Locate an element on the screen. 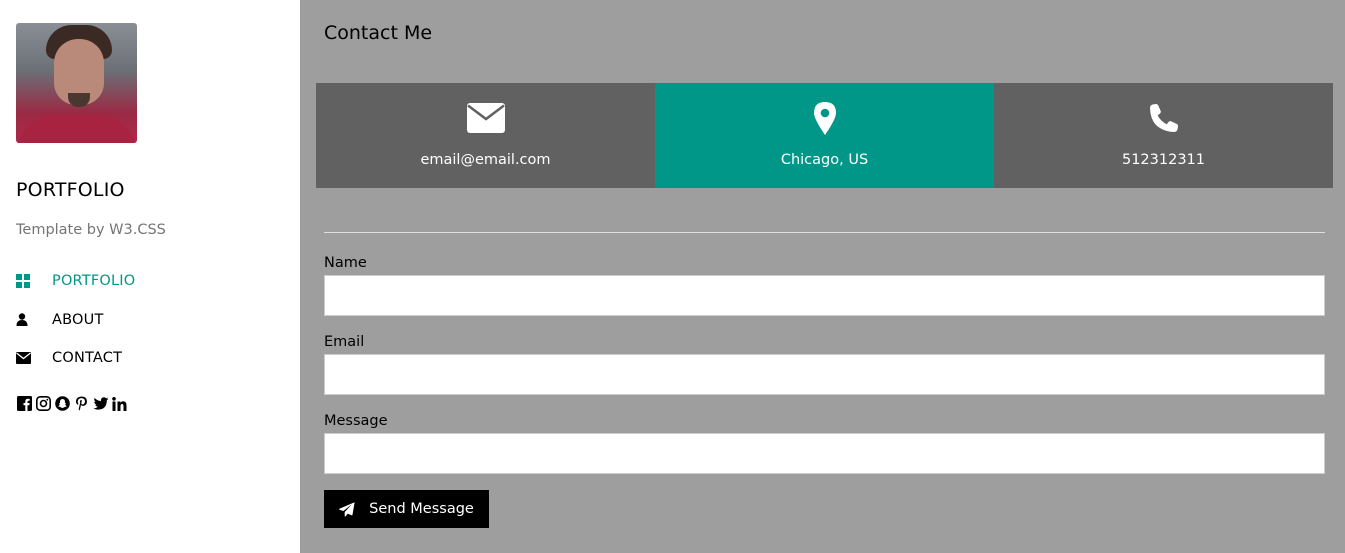  message-label: Message is located at coordinates (356, 421).